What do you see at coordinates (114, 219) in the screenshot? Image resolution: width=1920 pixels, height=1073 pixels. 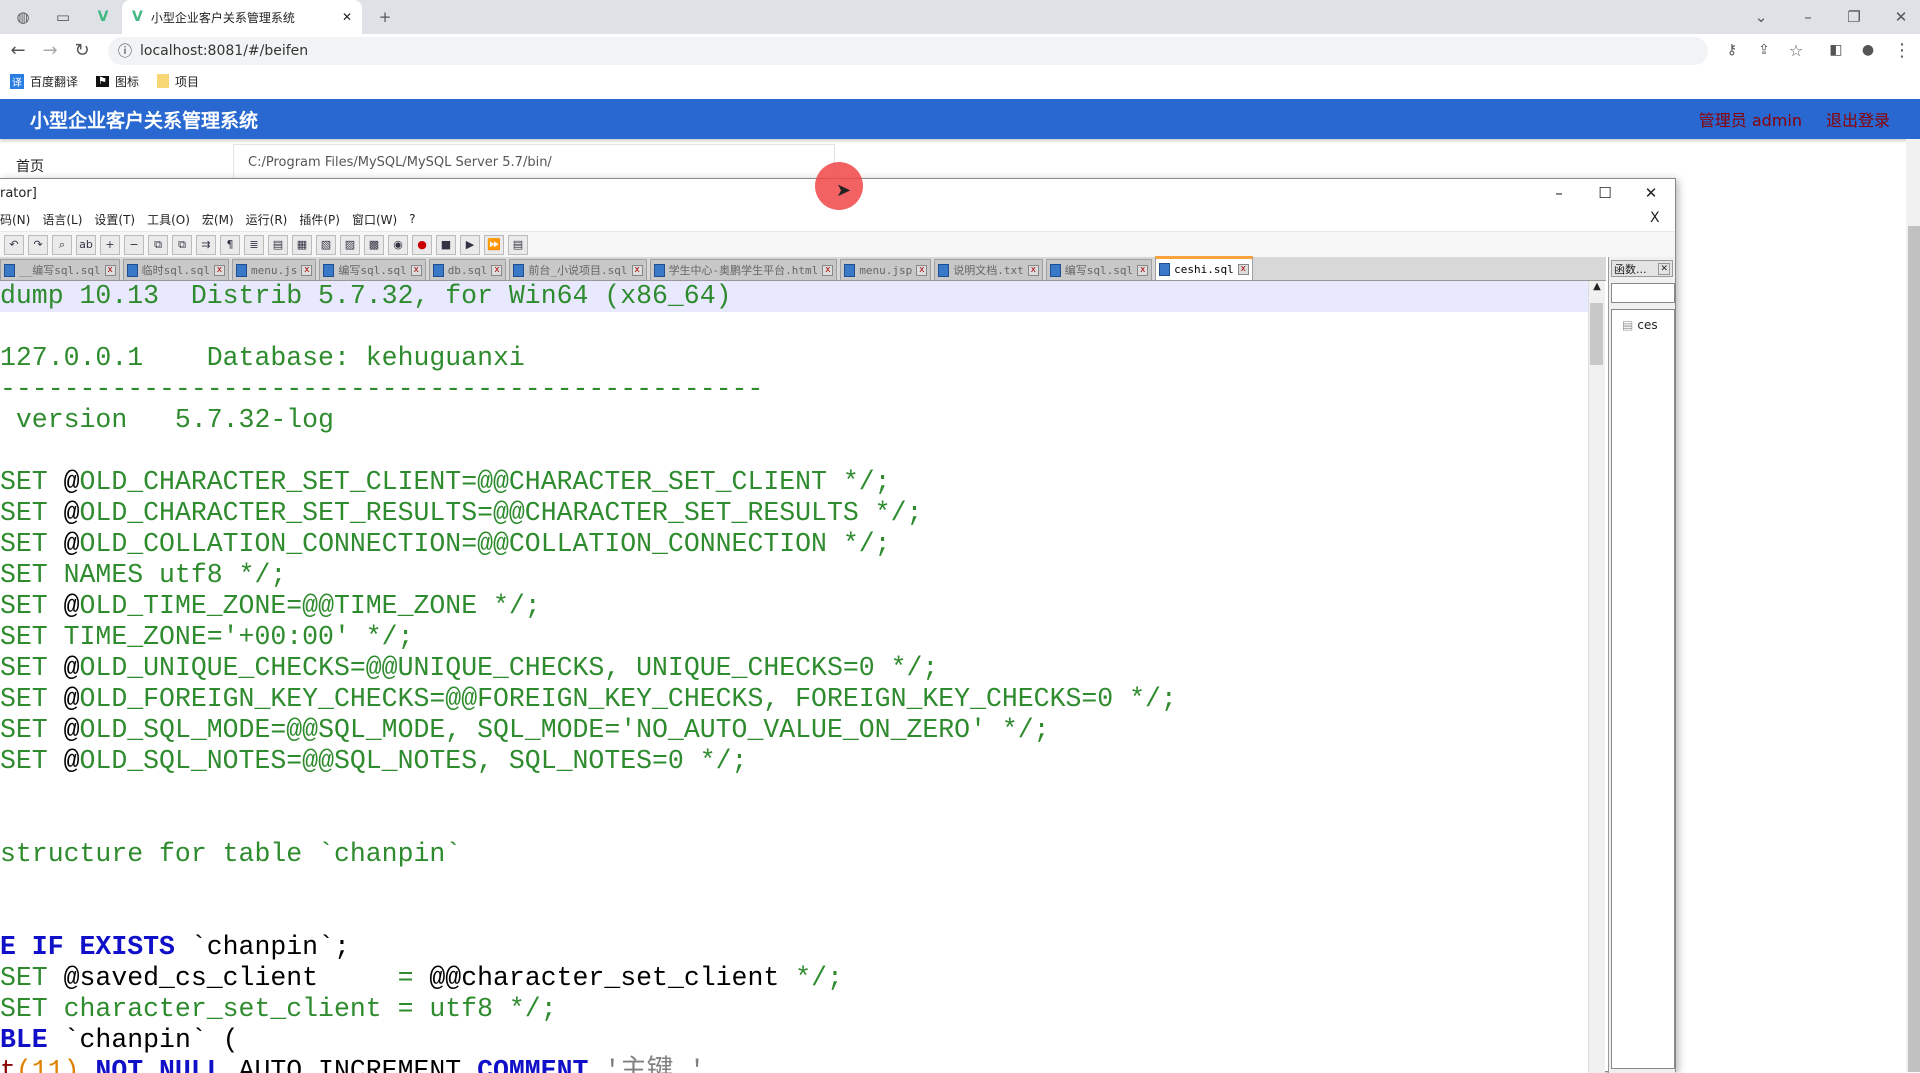 I see `menu-item: 设置(T)` at bounding box center [114, 219].